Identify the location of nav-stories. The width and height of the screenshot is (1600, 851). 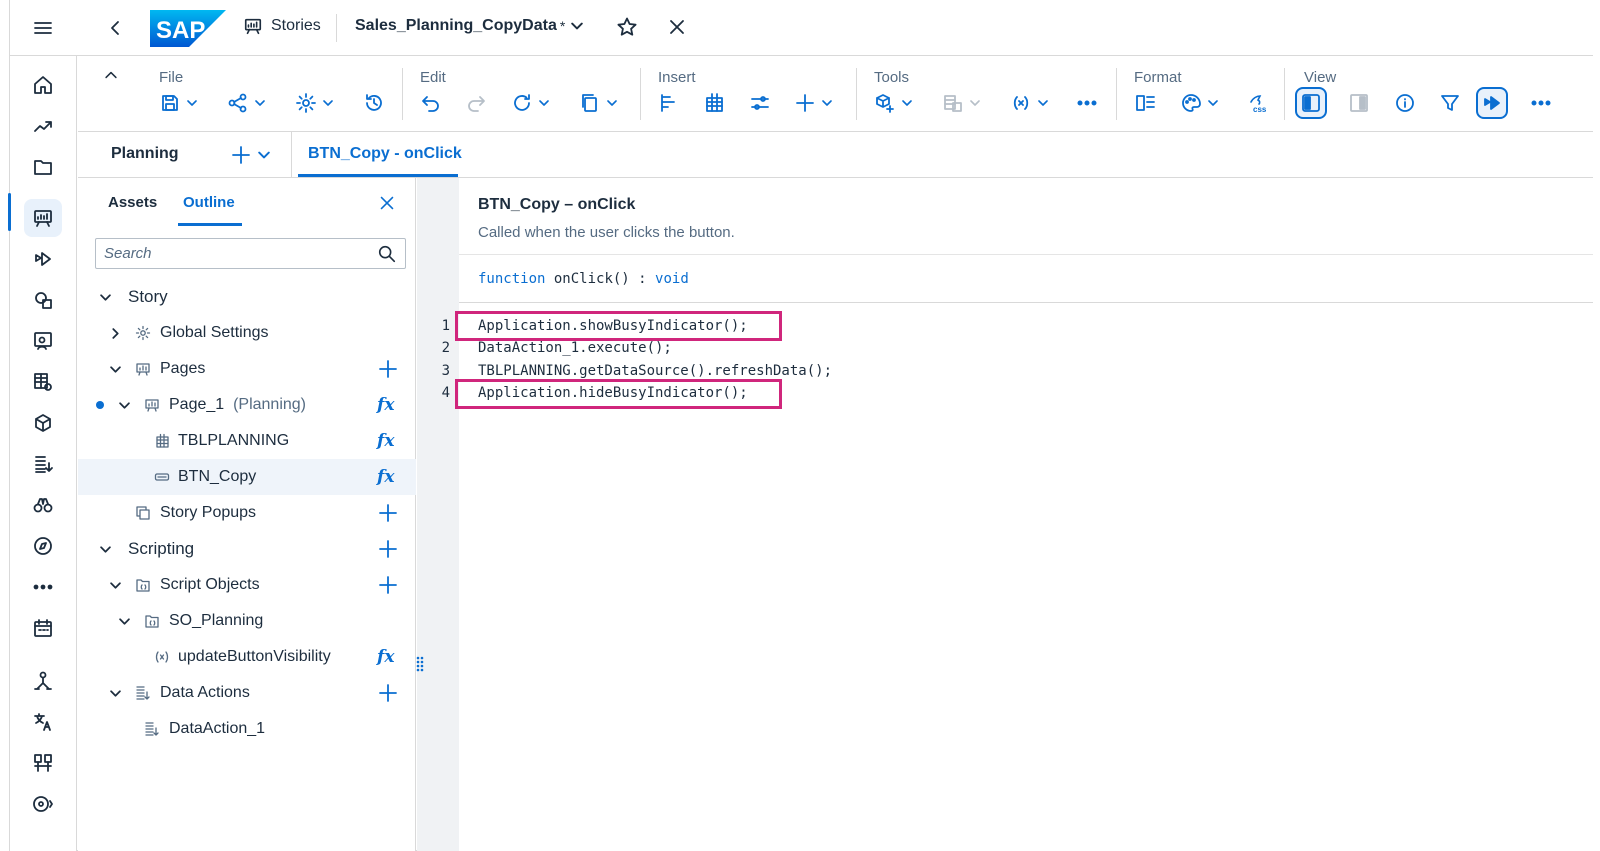
(35, 215).